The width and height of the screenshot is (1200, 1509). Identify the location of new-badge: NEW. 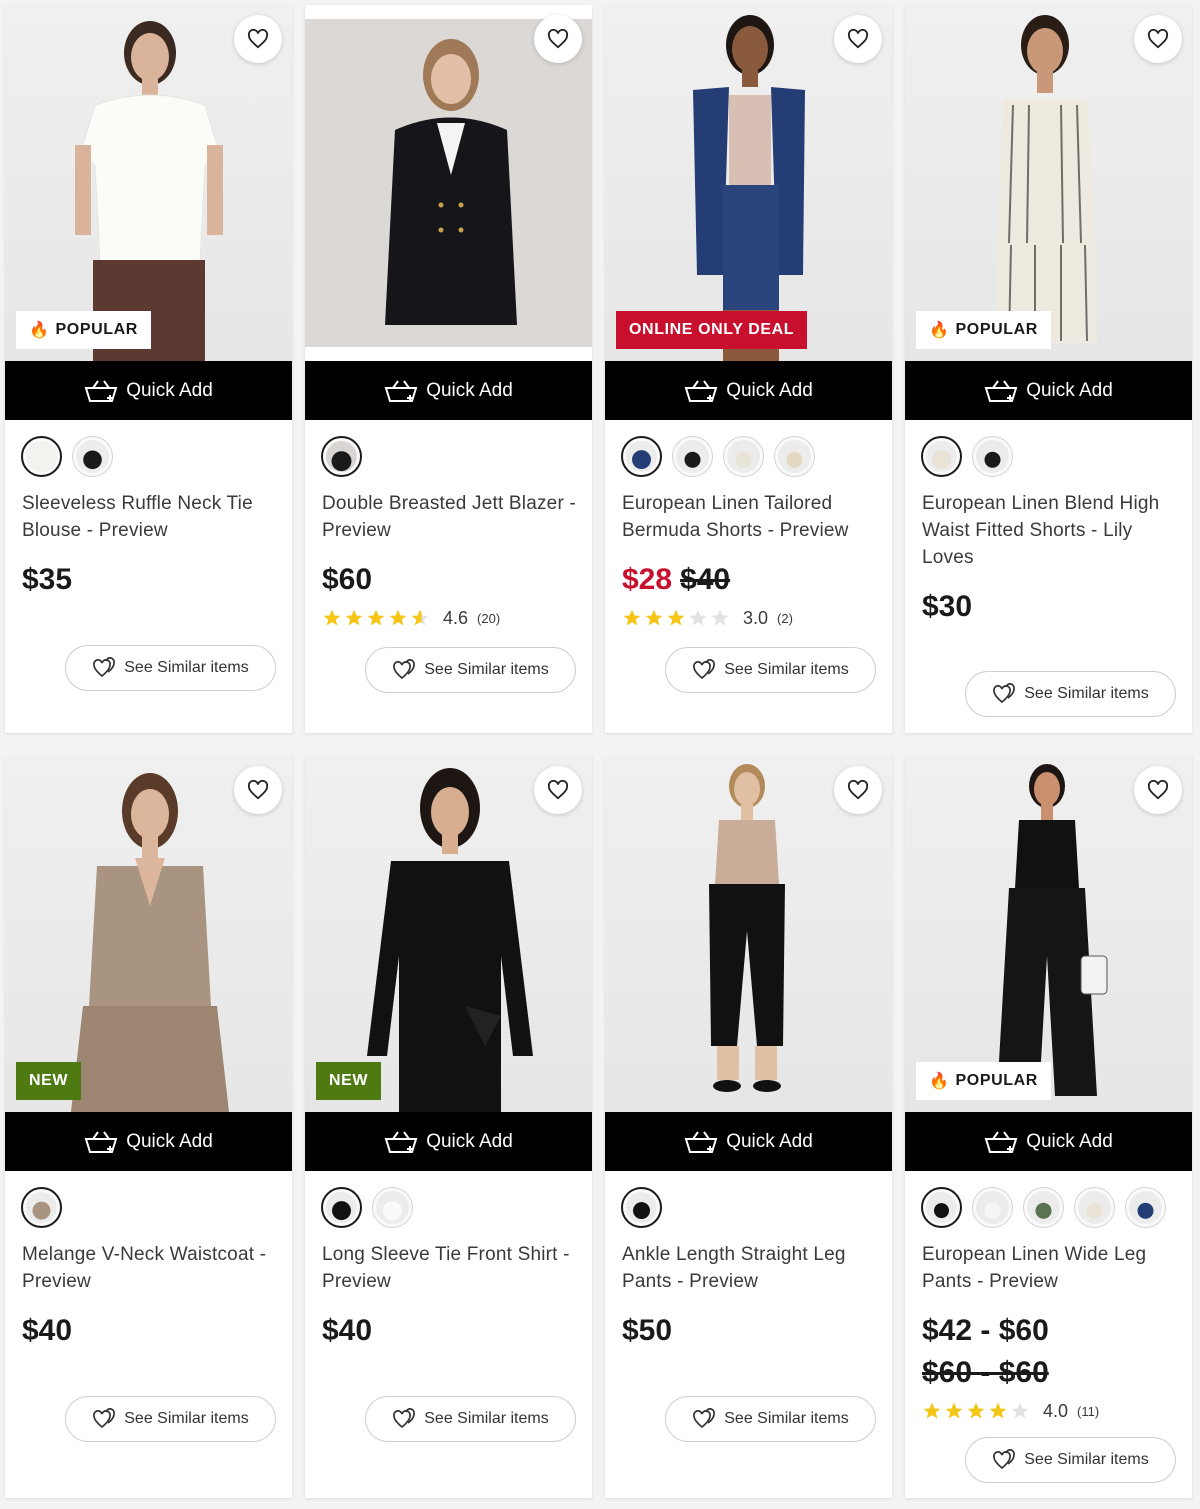
(49, 1081).